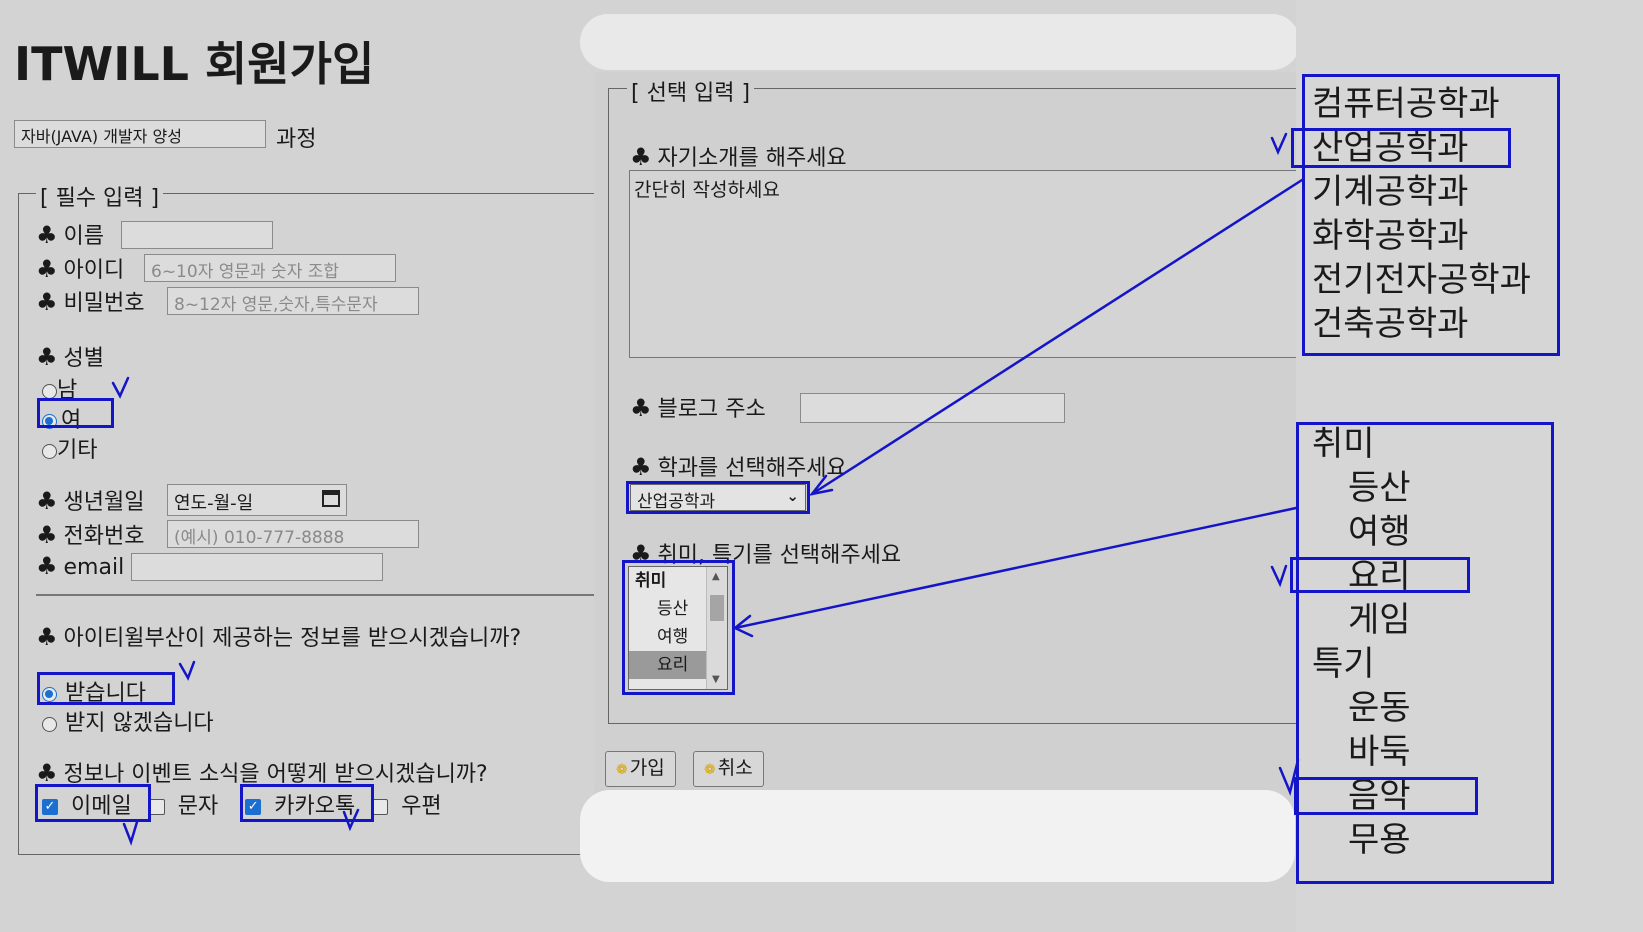 The image size is (1643, 932). Describe the element at coordinates (1421, 280) in the screenshot. I see `dept-list-item: 전기전자공학과` at that location.